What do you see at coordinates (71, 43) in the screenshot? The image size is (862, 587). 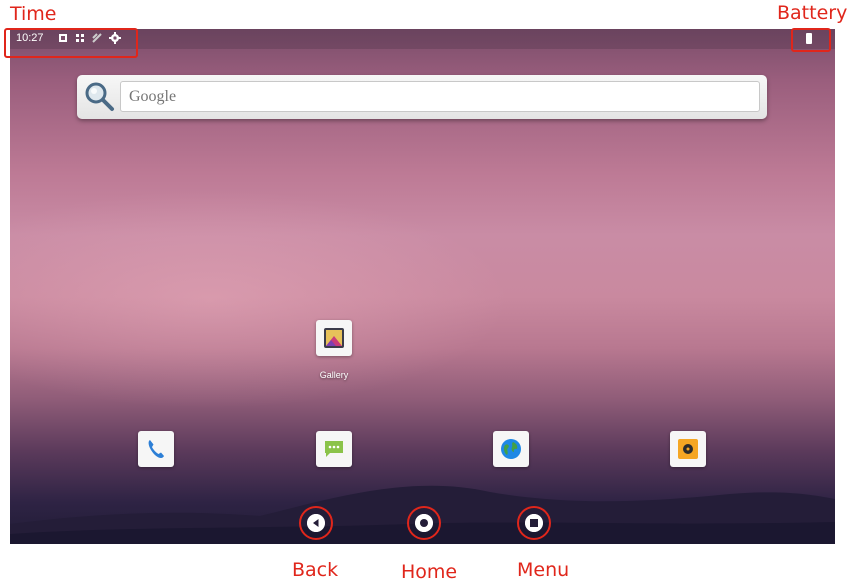 I see `time-highlight-box` at bounding box center [71, 43].